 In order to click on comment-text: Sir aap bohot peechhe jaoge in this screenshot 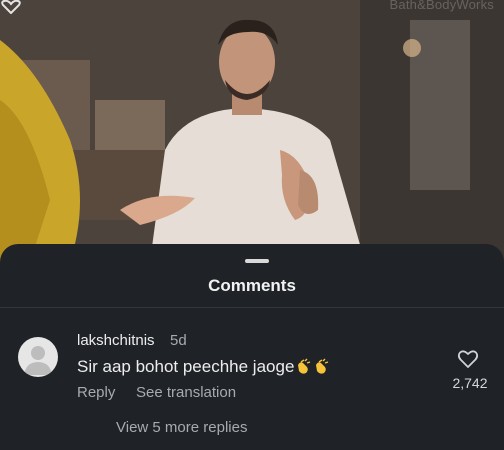, I will do `click(203, 367)`.